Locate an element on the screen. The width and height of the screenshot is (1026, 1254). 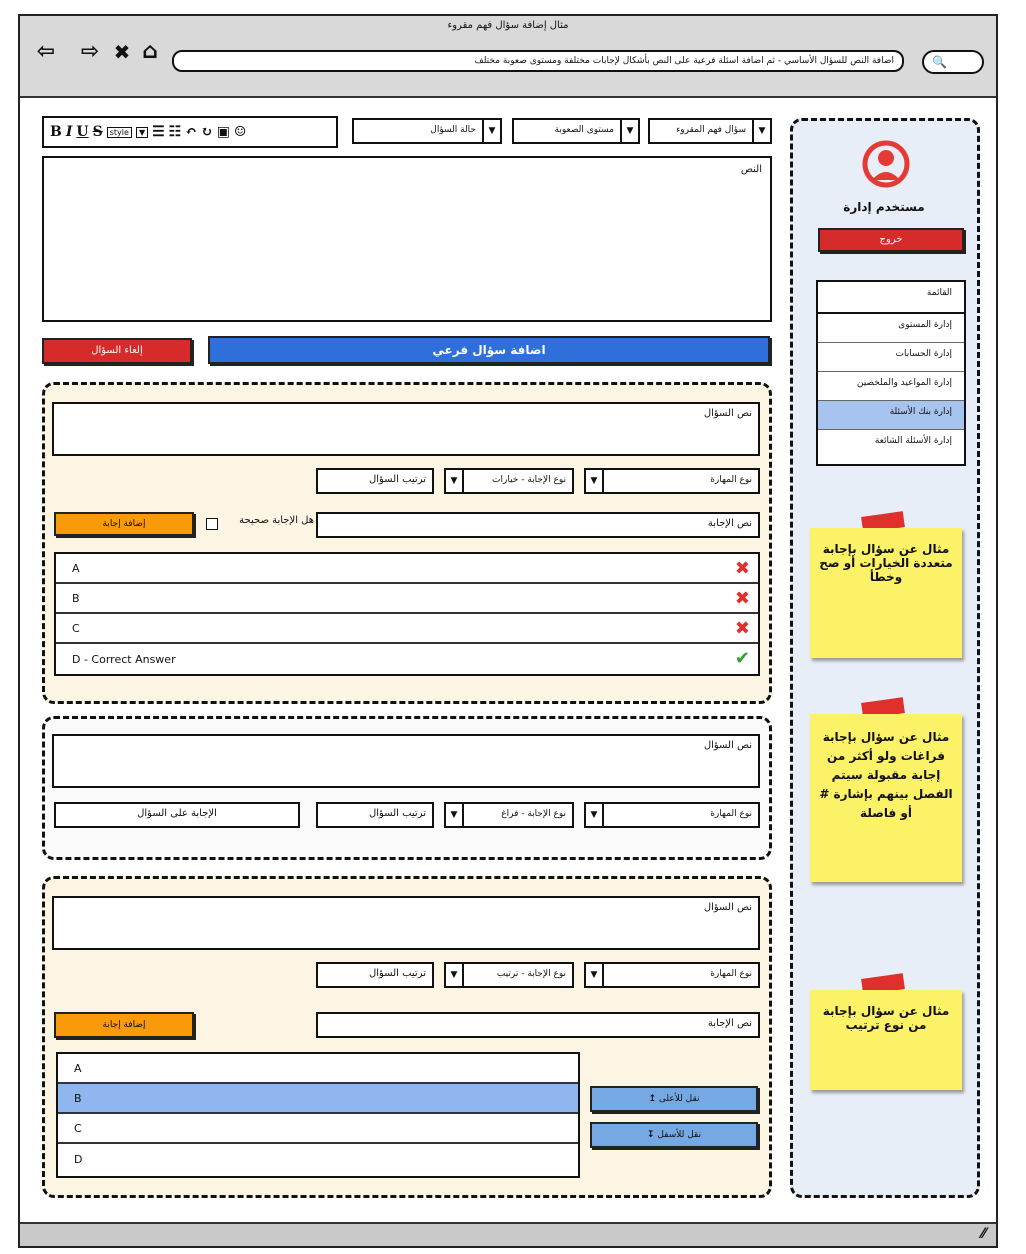
question-state-select: حالة السؤال ▼ is located at coordinates (427, 131).